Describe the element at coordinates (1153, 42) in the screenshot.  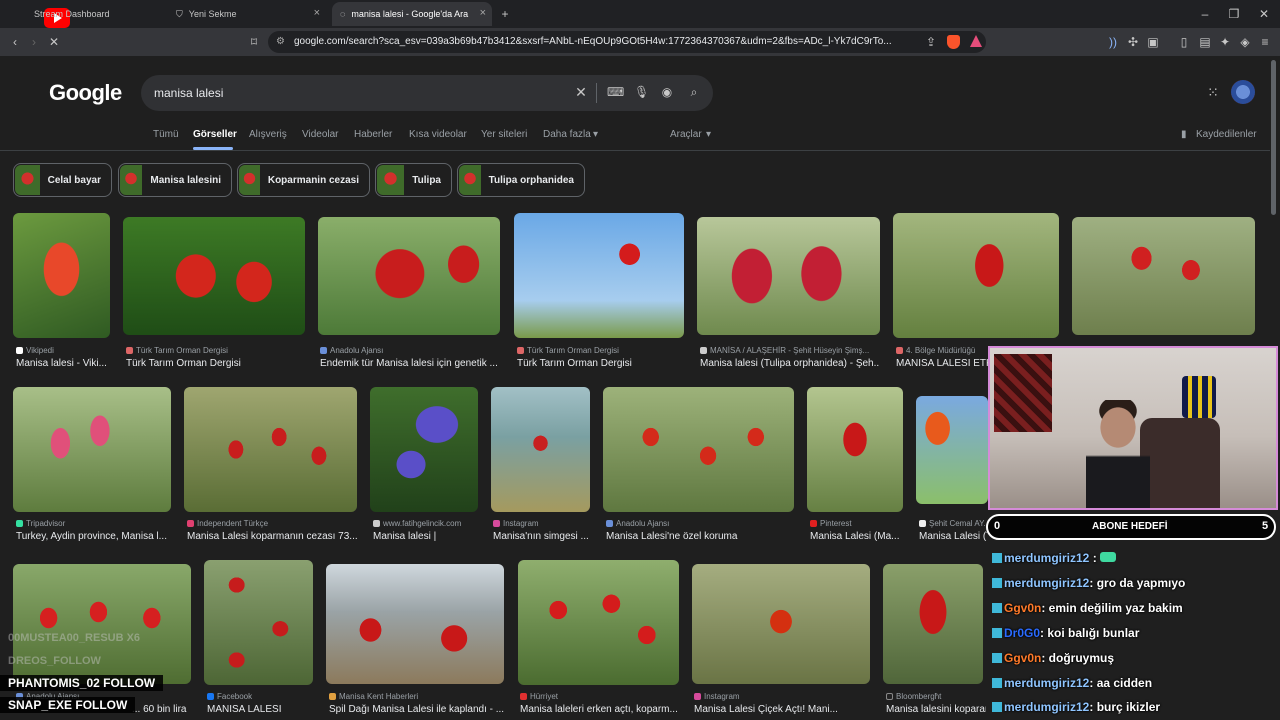
I see `cast-icon: ▣` at that location.